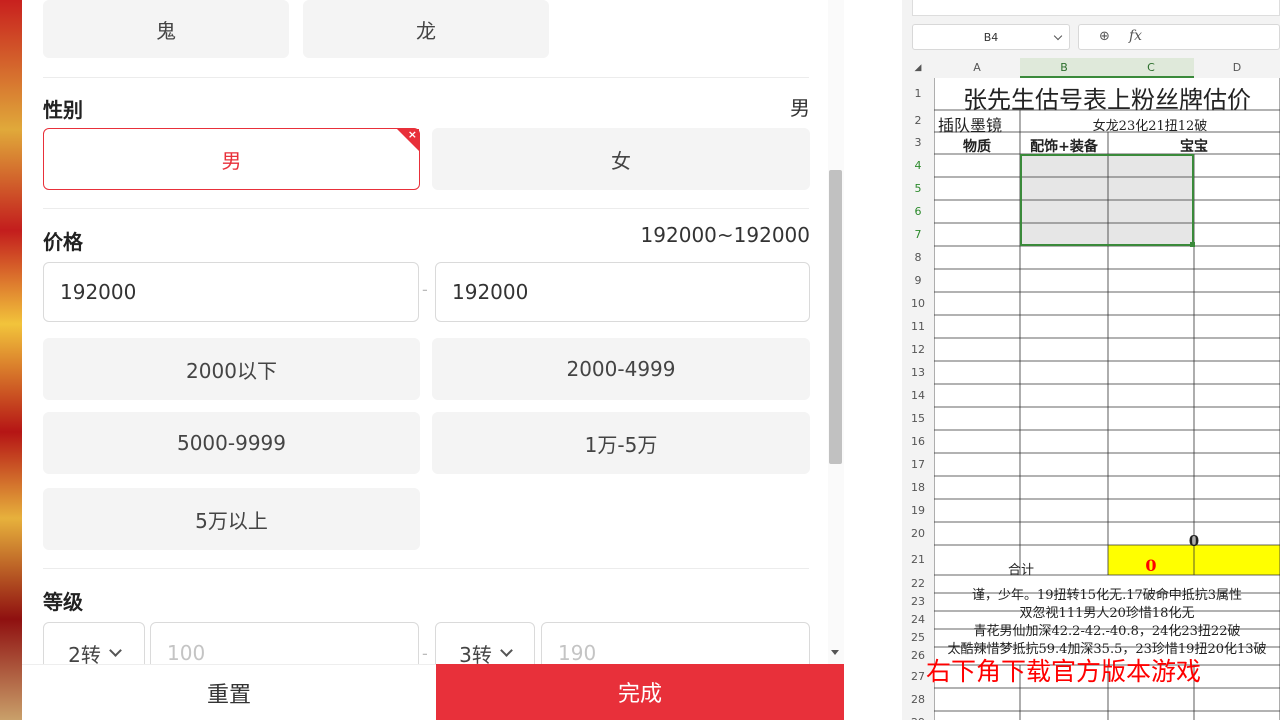 The height and width of the screenshot is (720, 1280). I want to click on row-header: 18, so click(918, 487).